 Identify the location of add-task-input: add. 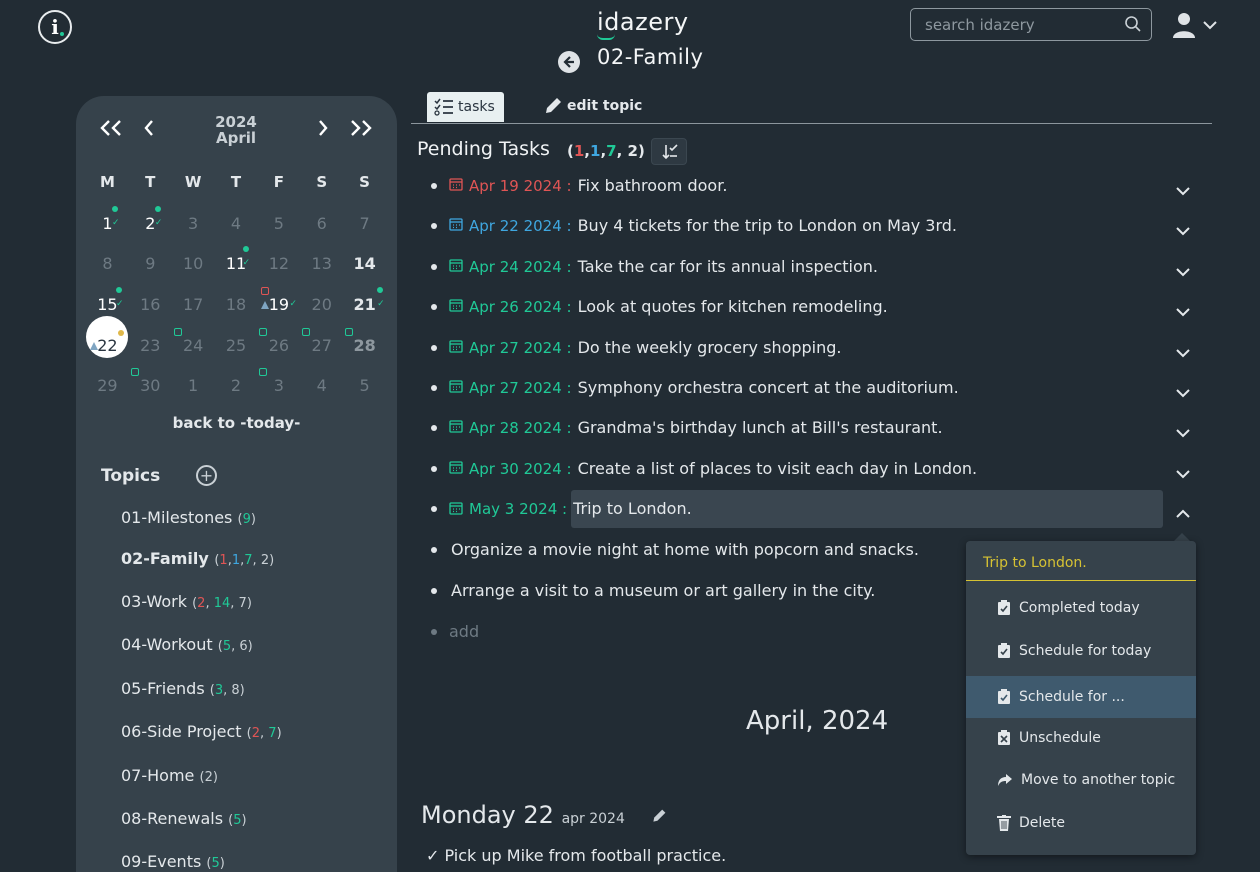
(455, 631).